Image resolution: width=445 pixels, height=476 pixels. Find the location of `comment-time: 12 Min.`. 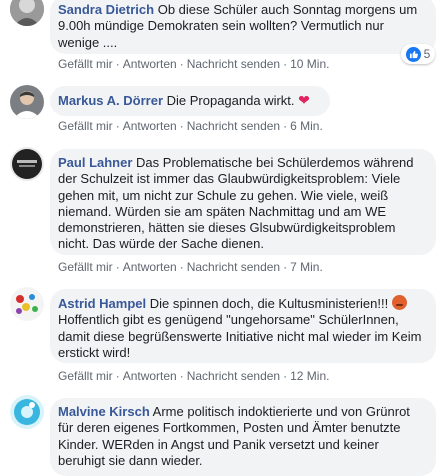

comment-time: 12 Min. is located at coordinates (309, 376).